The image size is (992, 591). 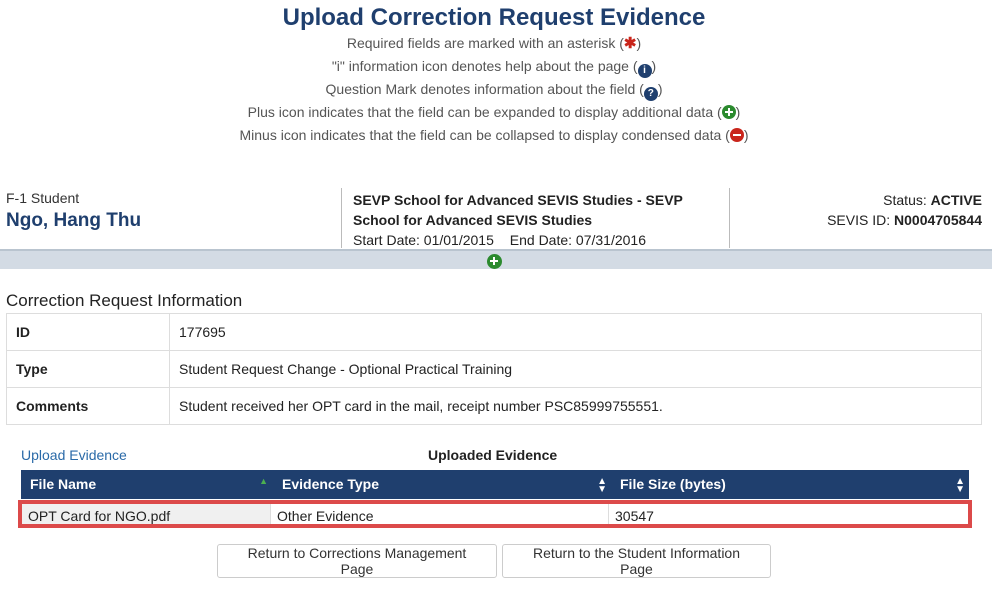 What do you see at coordinates (74, 220) in the screenshot?
I see `student-name: Ngo, Hang Thu` at bounding box center [74, 220].